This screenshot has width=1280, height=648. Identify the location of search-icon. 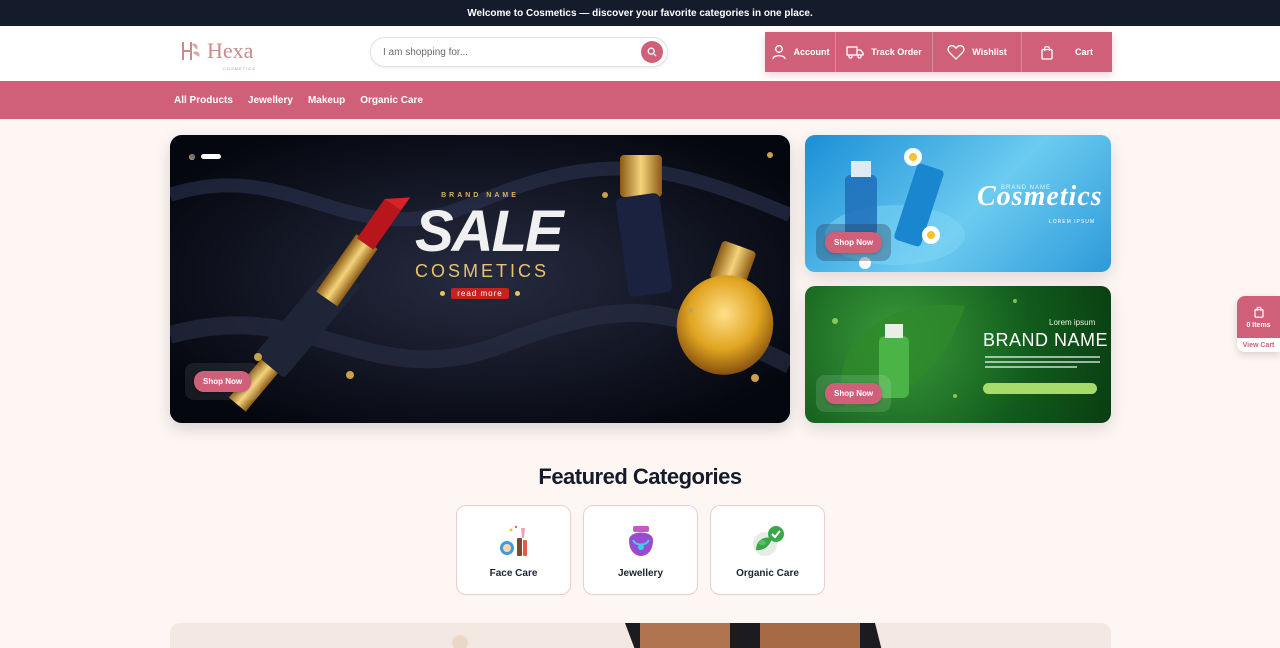
(652, 52).